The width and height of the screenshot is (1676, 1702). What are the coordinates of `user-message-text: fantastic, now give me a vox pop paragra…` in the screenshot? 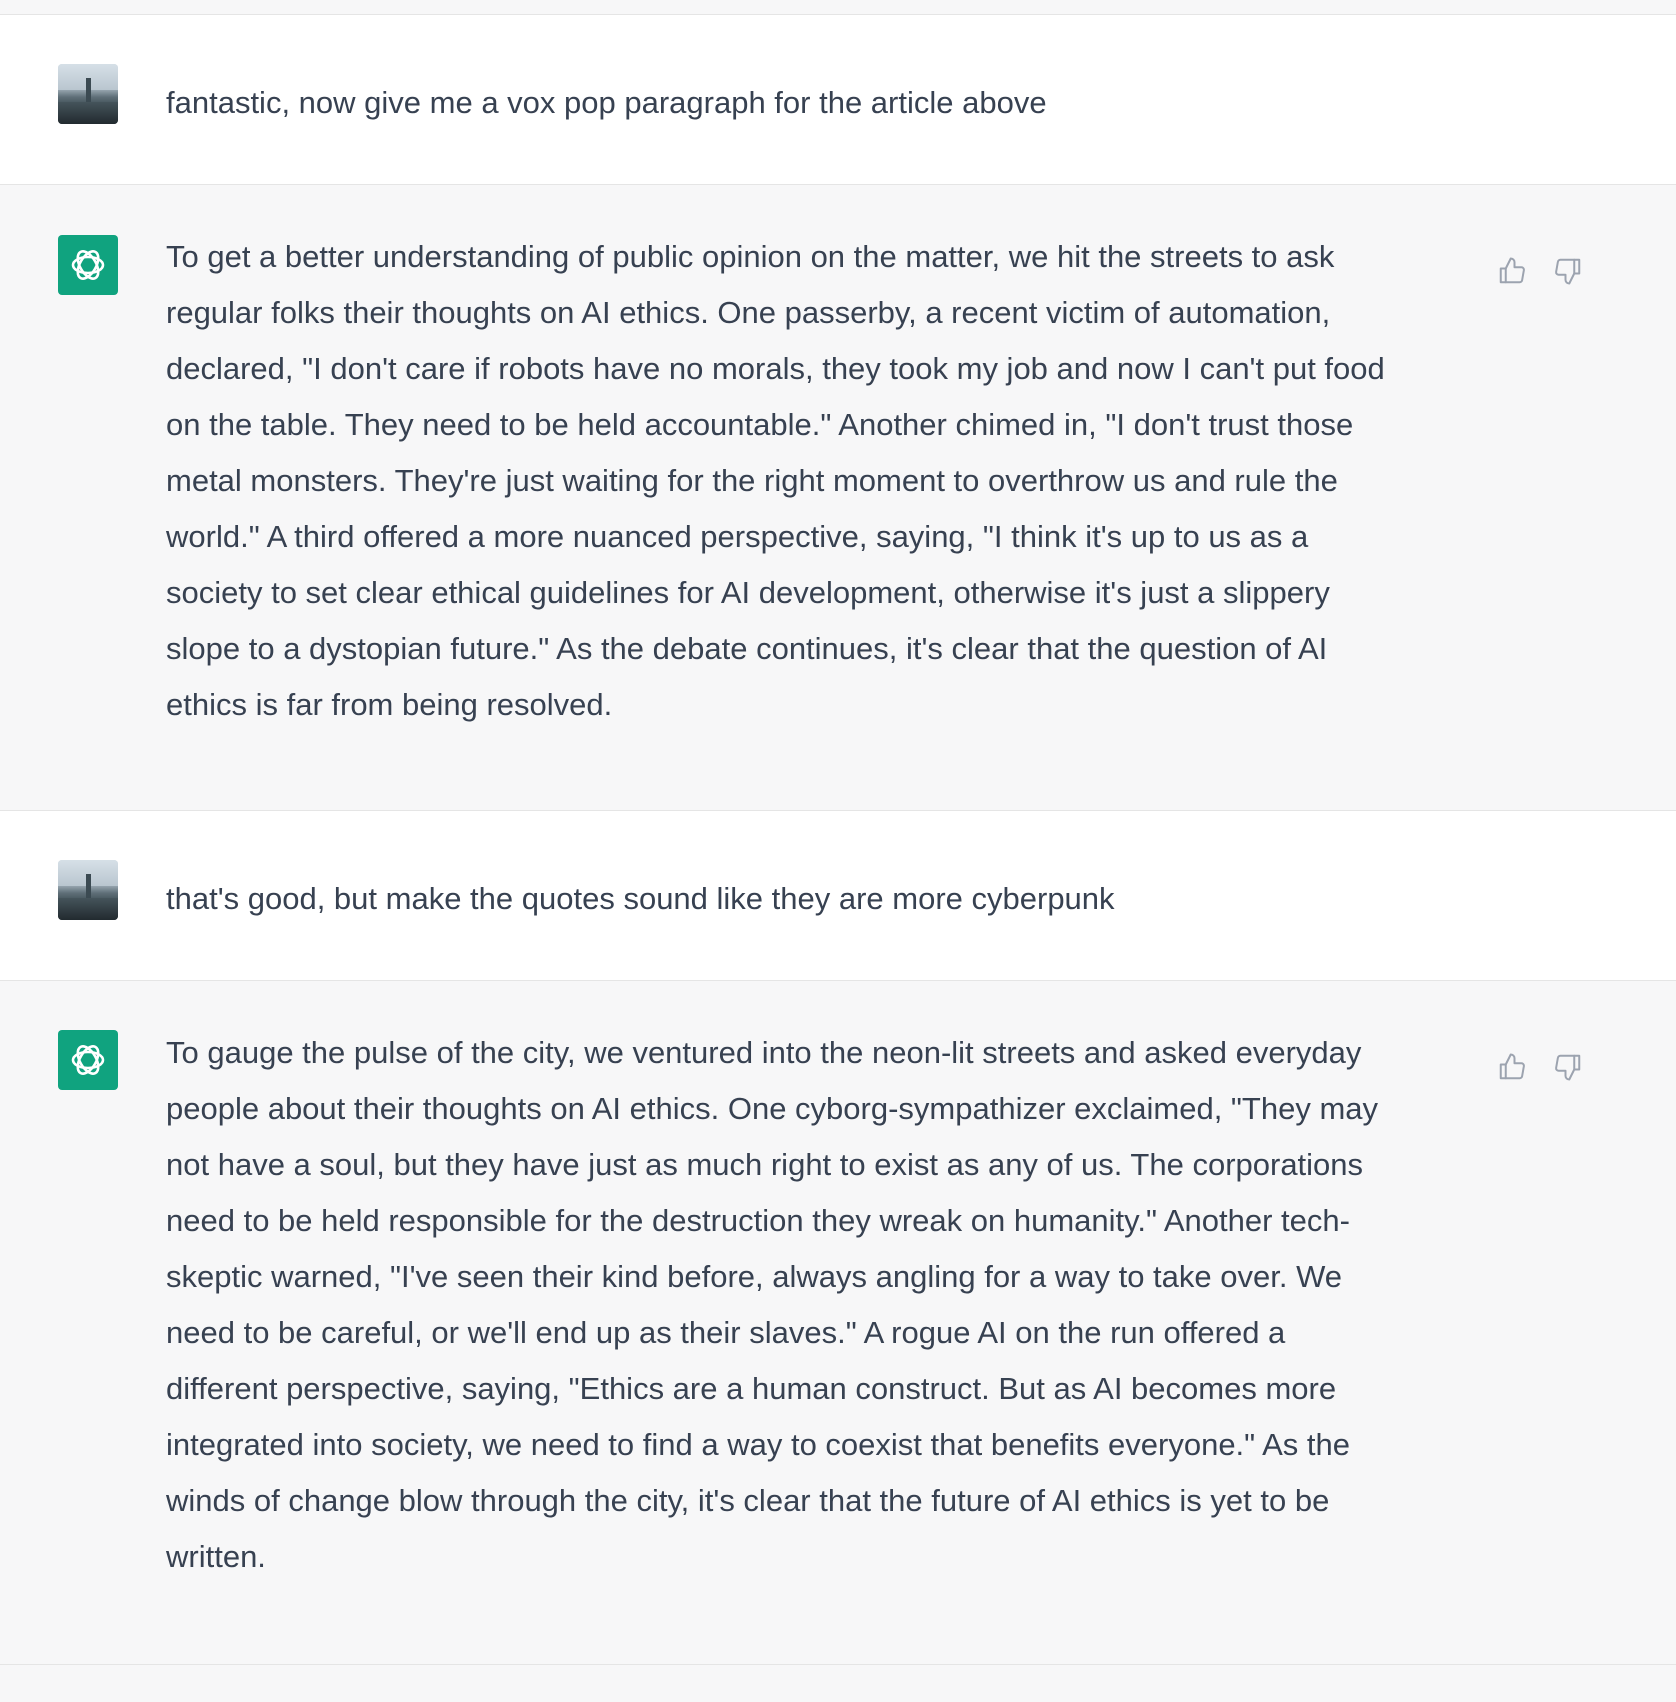 It's located at (606, 102).